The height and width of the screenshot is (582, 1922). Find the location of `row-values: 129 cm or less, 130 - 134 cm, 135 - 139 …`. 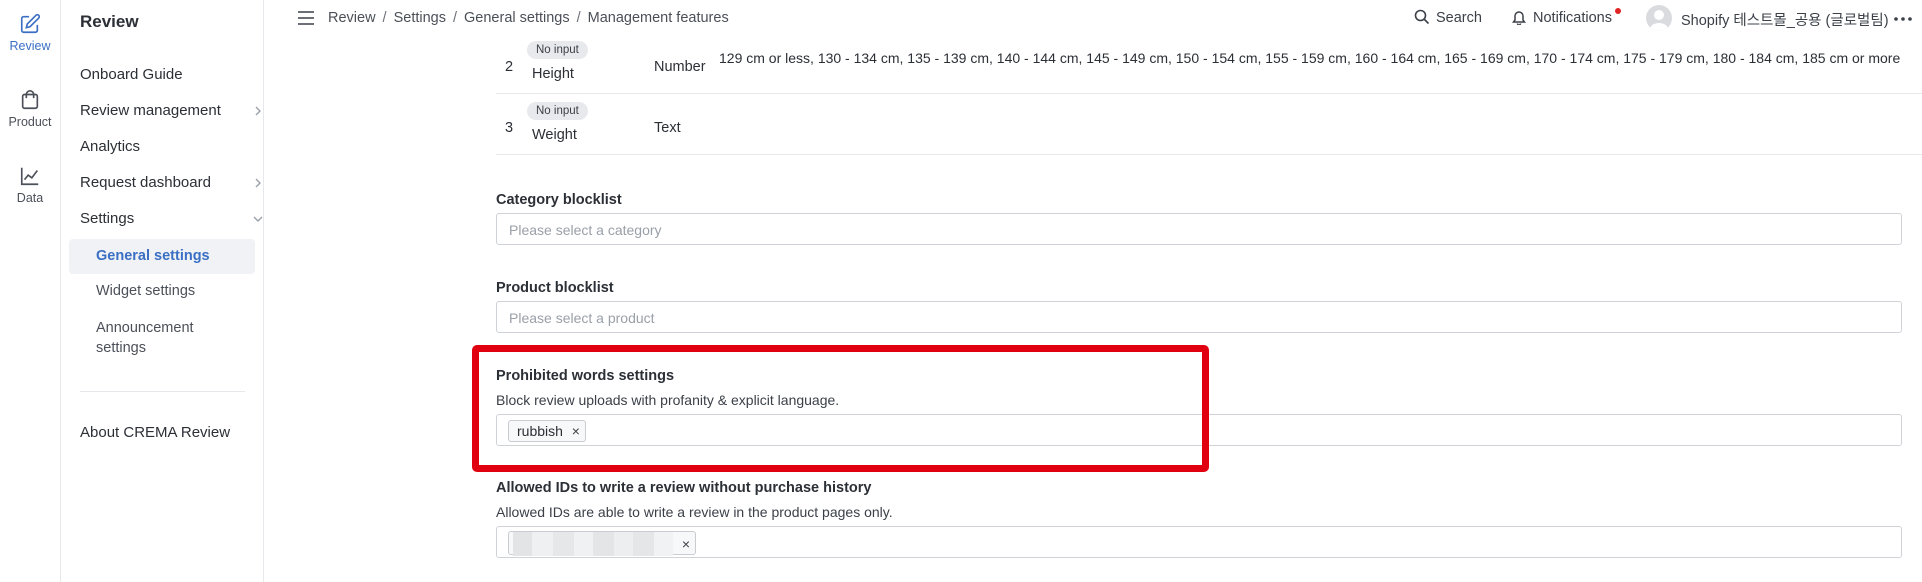

row-values: 129 cm or less, 130 - 134 cm, 135 - 139 … is located at coordinates (1310, 58).